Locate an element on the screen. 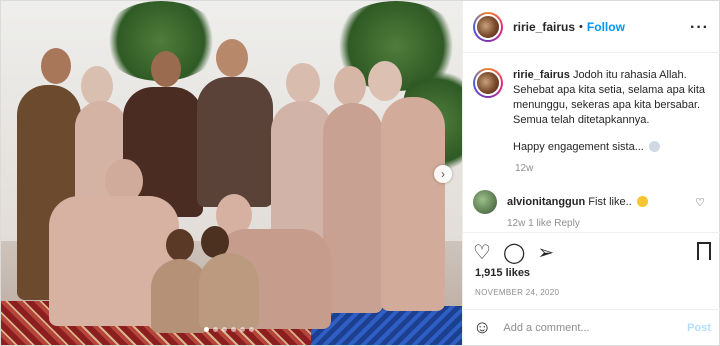 The width and height of the screenshot is (720, 346). comment-text: alvionitanggun Fist like.. is located at coordinates (577, 202).